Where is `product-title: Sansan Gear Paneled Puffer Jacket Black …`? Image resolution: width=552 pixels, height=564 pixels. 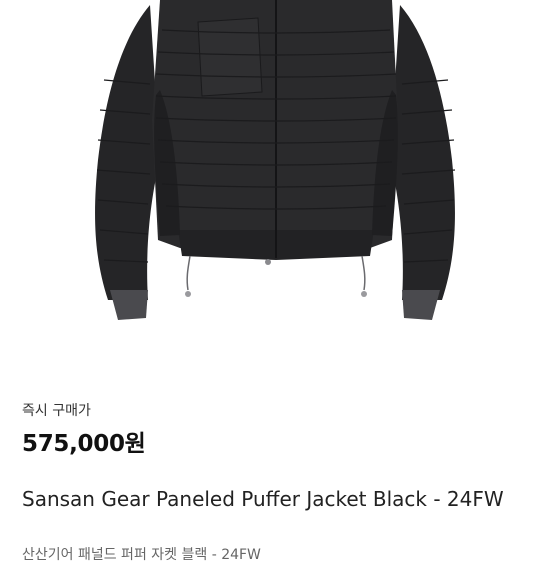 product-title: Sansan Gear Paneled Puffer Jacket Black … is located at coordinates (272, 499).